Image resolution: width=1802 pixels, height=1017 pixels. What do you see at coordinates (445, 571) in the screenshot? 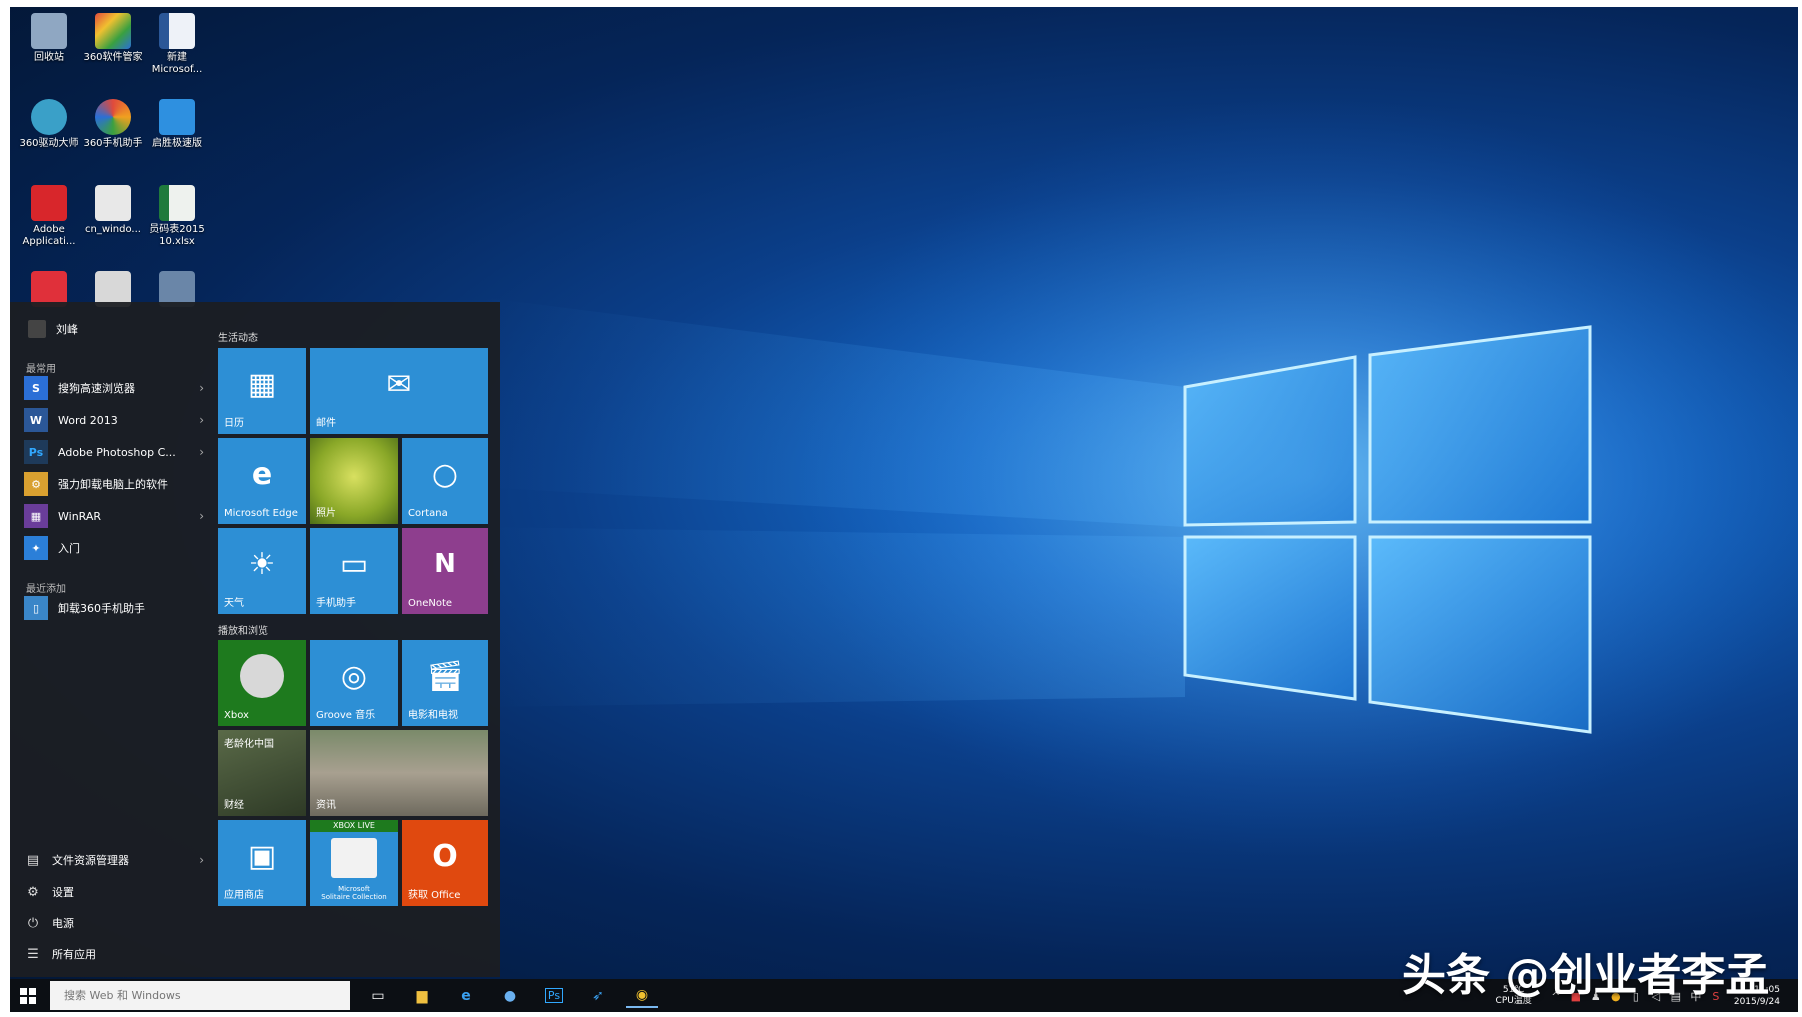
I see `tile-onenote: N OneNote` at bounding box center [445, 571].